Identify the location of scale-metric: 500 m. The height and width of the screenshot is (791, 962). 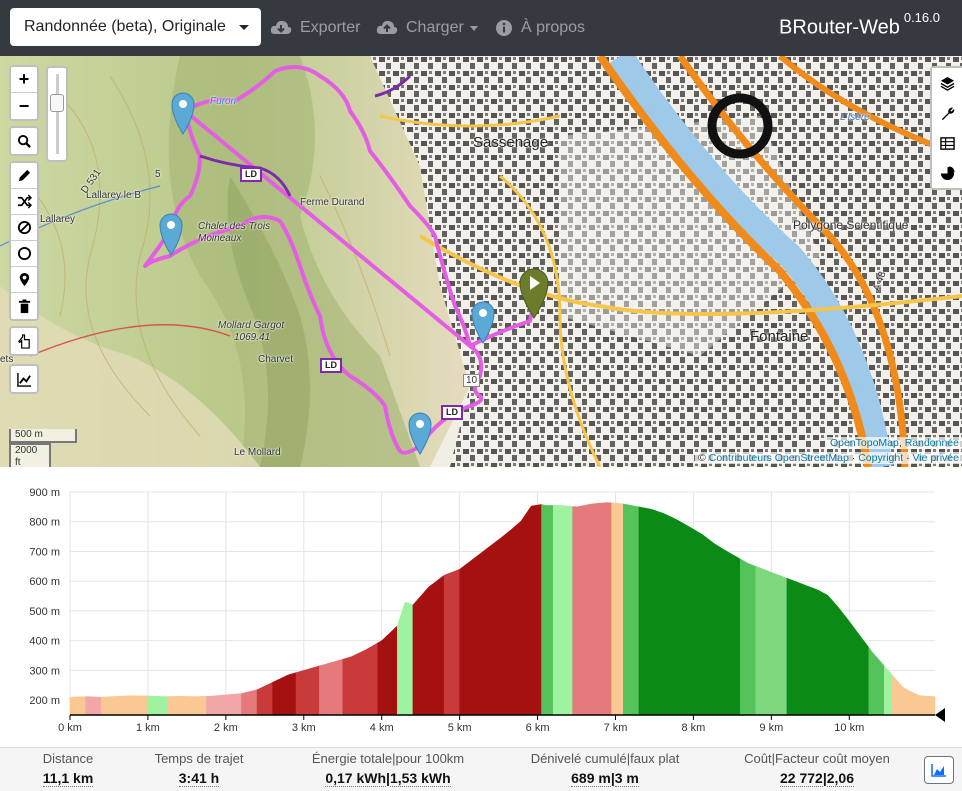
(43, 436).